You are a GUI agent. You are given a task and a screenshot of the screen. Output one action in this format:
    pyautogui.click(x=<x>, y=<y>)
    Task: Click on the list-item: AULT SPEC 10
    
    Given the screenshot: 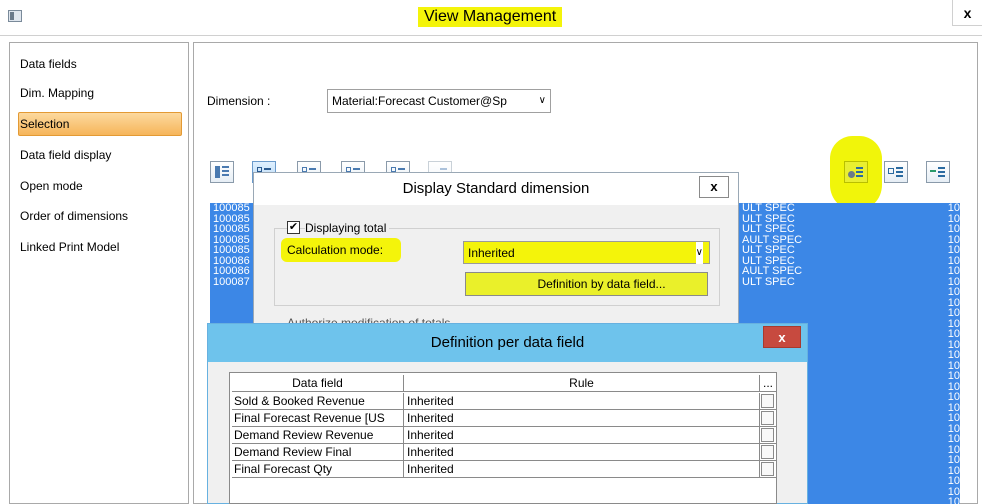 What is the action you would take?
    pyautogui.click(x=849, y=271)
    